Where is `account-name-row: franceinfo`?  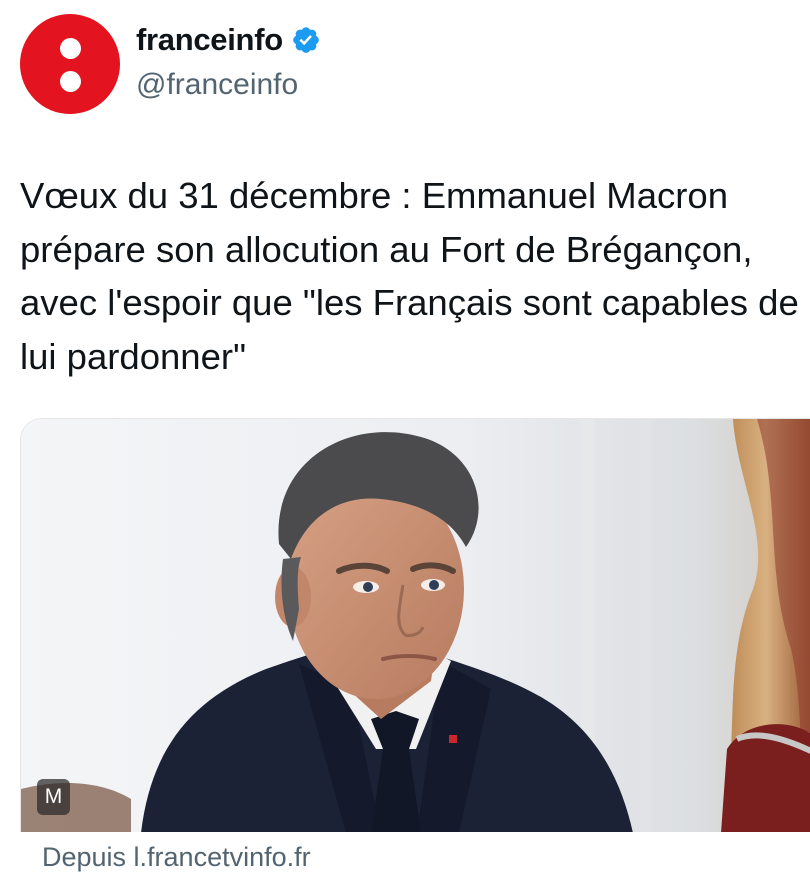 account-name-row: franceinfo is located at coordinates (228, 40).